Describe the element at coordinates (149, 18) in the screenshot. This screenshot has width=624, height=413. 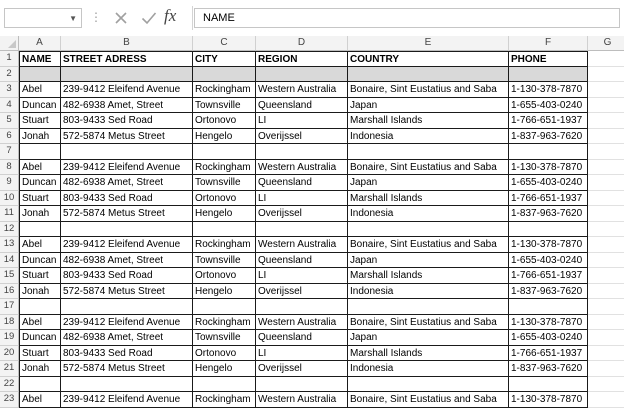
I see `enter-check-icon` at that location.